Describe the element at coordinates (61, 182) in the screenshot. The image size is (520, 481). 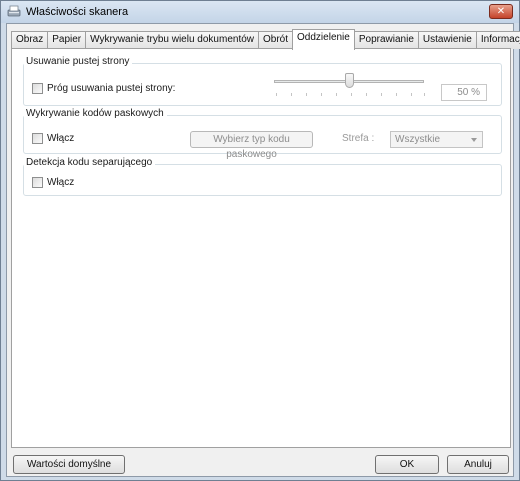
I see `separator-enable-label: Włącz` at that location.